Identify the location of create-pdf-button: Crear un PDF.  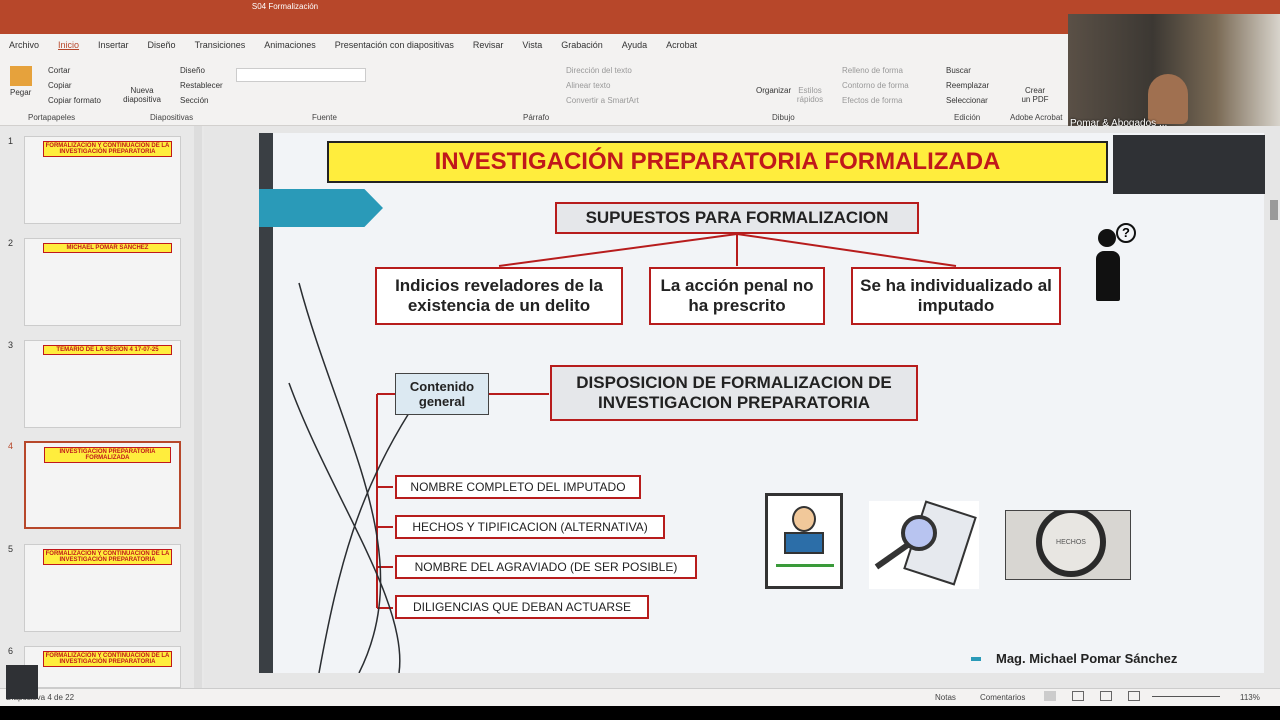
(1035, 95).